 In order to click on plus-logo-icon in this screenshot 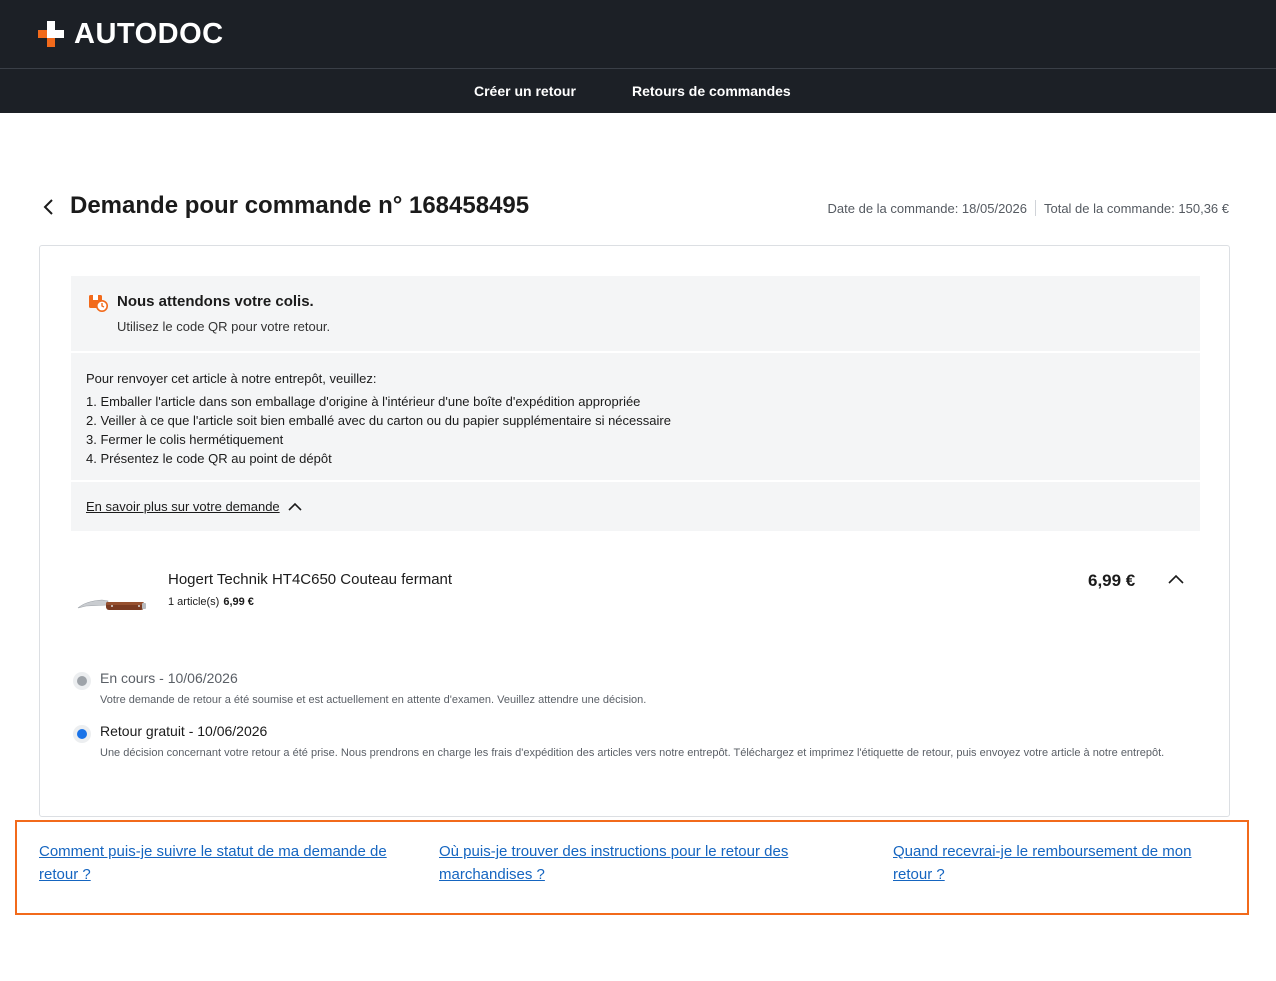, I will do `click(51, 34)`.